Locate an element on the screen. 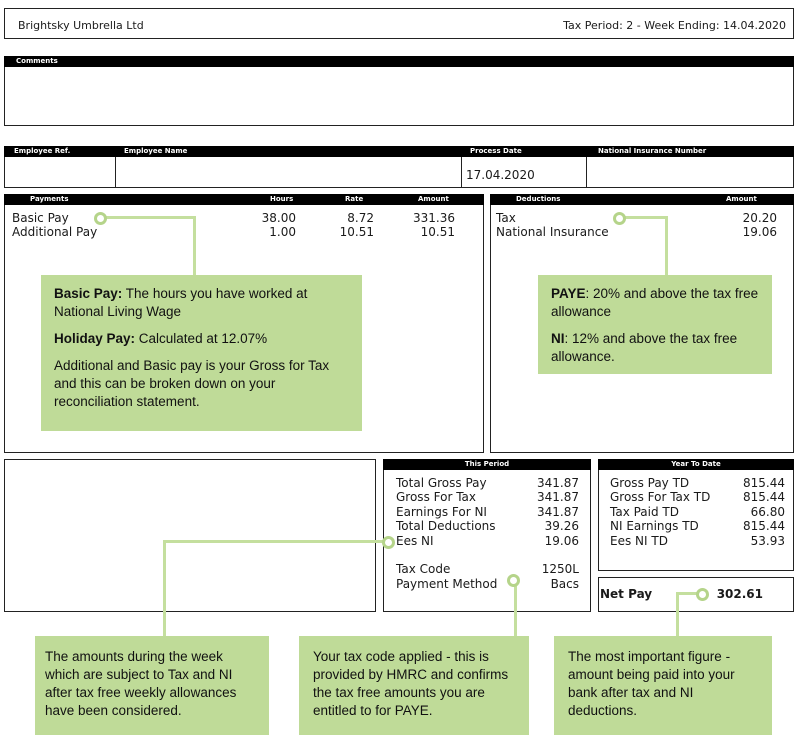 The width and height of the screenshot is (800, 750). connector-paye-h is located at coordinates (645, 217).